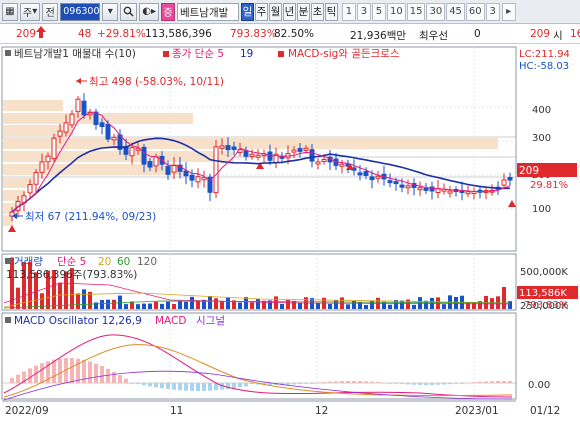  I want to click on price-ytick-100: 100, so click(541, 209).